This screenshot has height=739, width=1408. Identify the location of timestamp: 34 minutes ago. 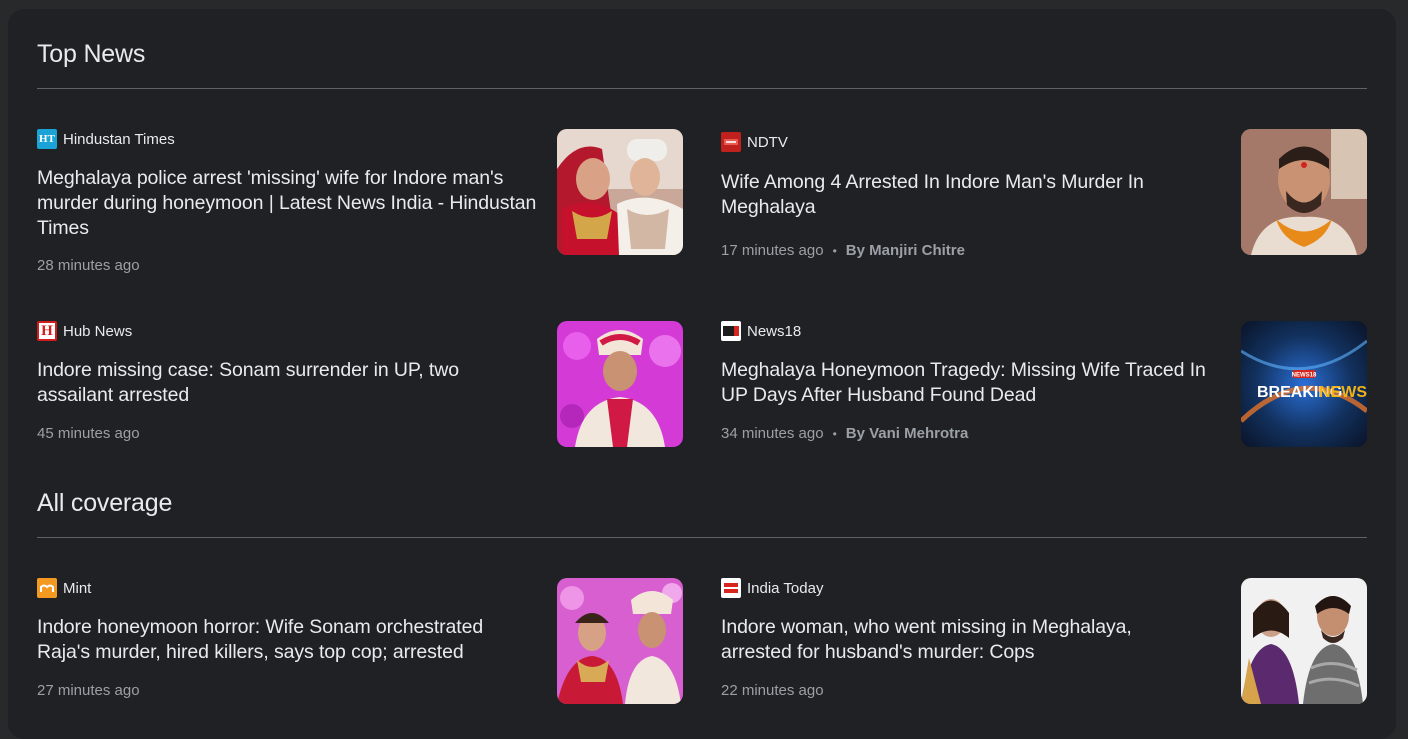
(772, 433).